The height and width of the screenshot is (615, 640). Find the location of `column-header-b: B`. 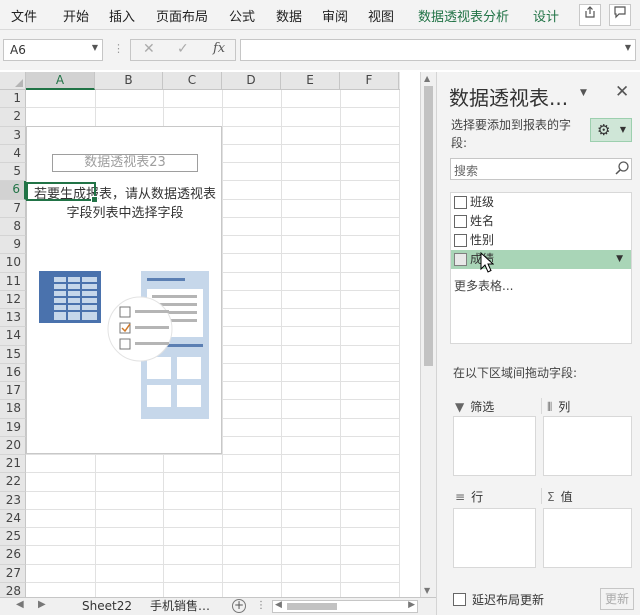

column-header-b: B is located at coordinates (129, 81).